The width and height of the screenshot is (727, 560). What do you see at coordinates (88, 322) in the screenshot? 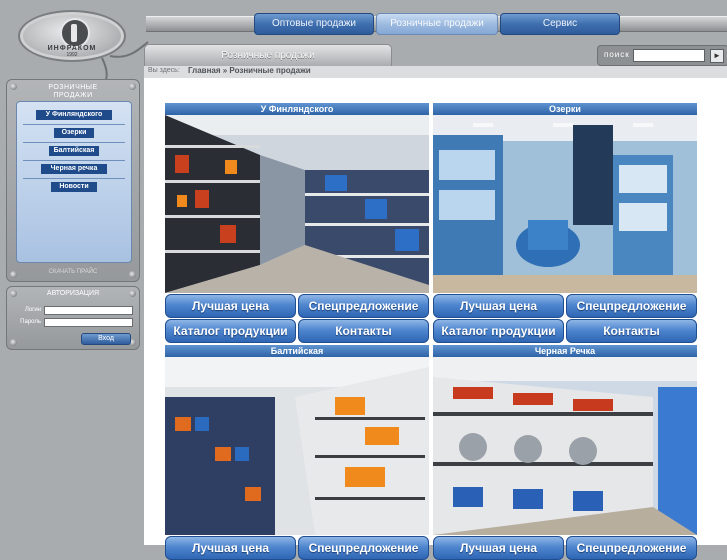
I see `password-input` at bounding box center [88, 322].